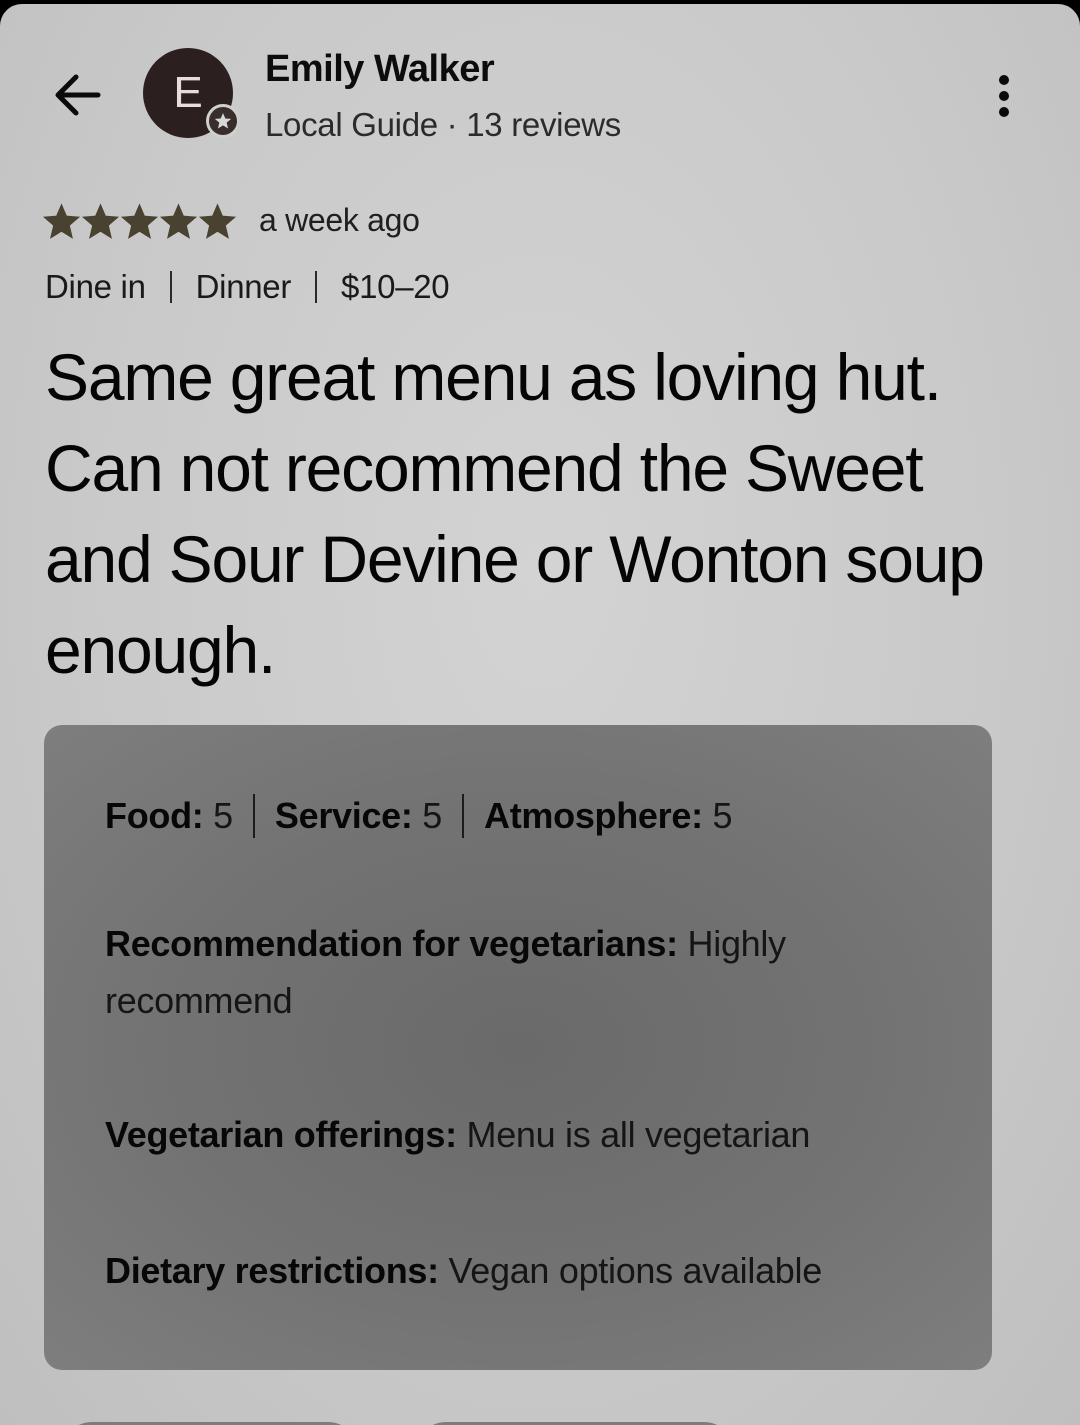  I want to click on more-vert-icon, so click(1004, 96).